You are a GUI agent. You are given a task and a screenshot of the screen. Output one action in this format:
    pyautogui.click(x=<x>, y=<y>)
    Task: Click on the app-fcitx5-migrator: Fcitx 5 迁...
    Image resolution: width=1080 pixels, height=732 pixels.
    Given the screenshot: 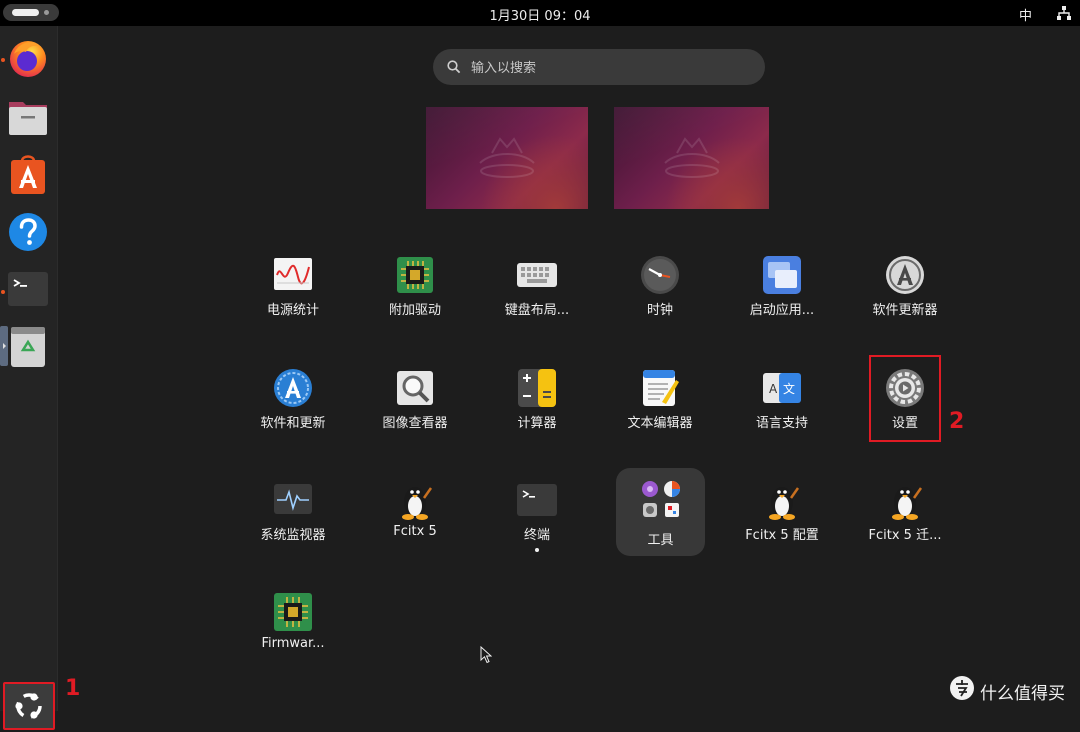 What is the action you would take?
    pyautogui.click(x=905, y=518)
    